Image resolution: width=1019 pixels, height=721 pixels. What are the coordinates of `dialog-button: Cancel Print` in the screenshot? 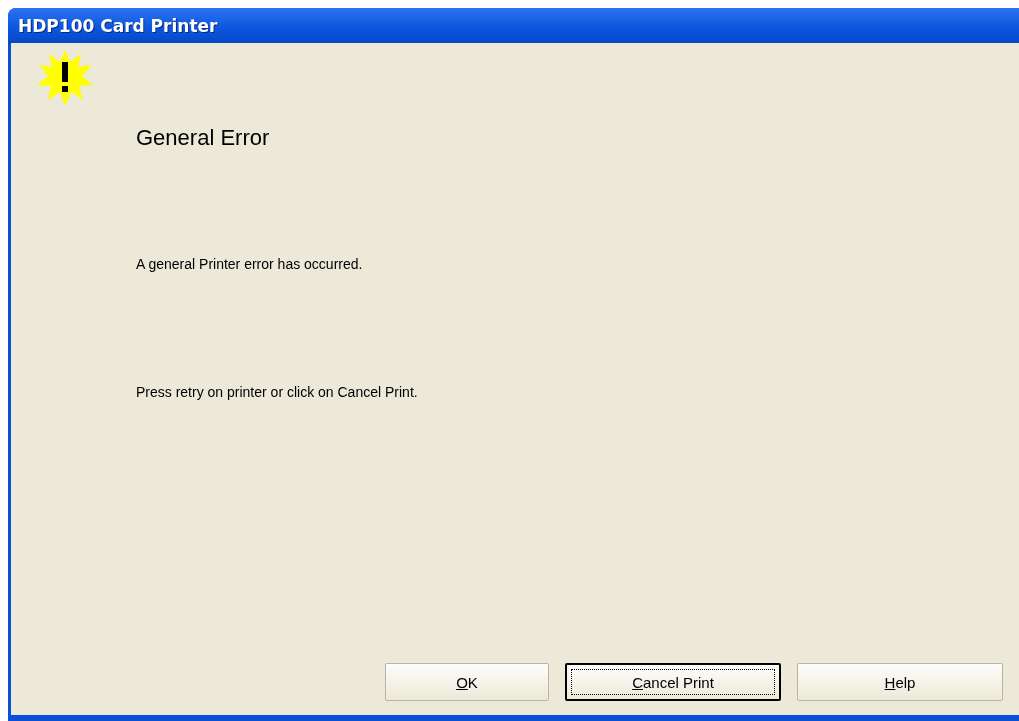 It's located at (673, 682).